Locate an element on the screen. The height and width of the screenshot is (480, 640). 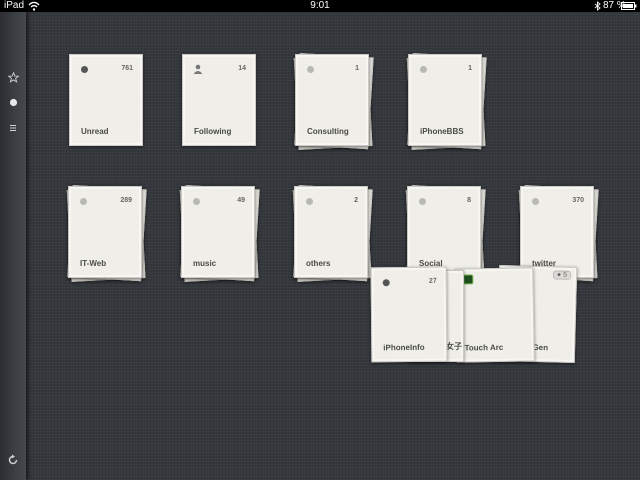
folder-card-twitter: 370 twitter is located at coordinates (558, 233).